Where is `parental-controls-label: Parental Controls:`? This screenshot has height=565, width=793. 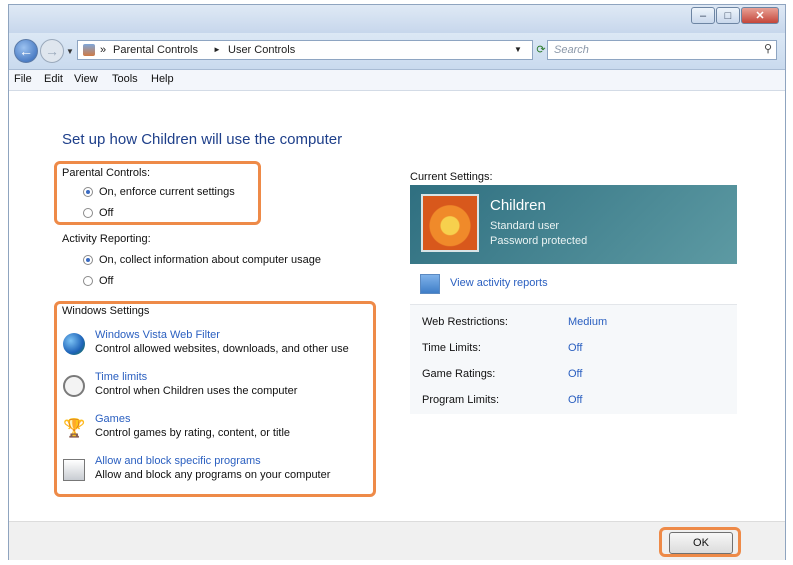
parental-controls-label: Parental Controls: is located at coordinates (106, 173).